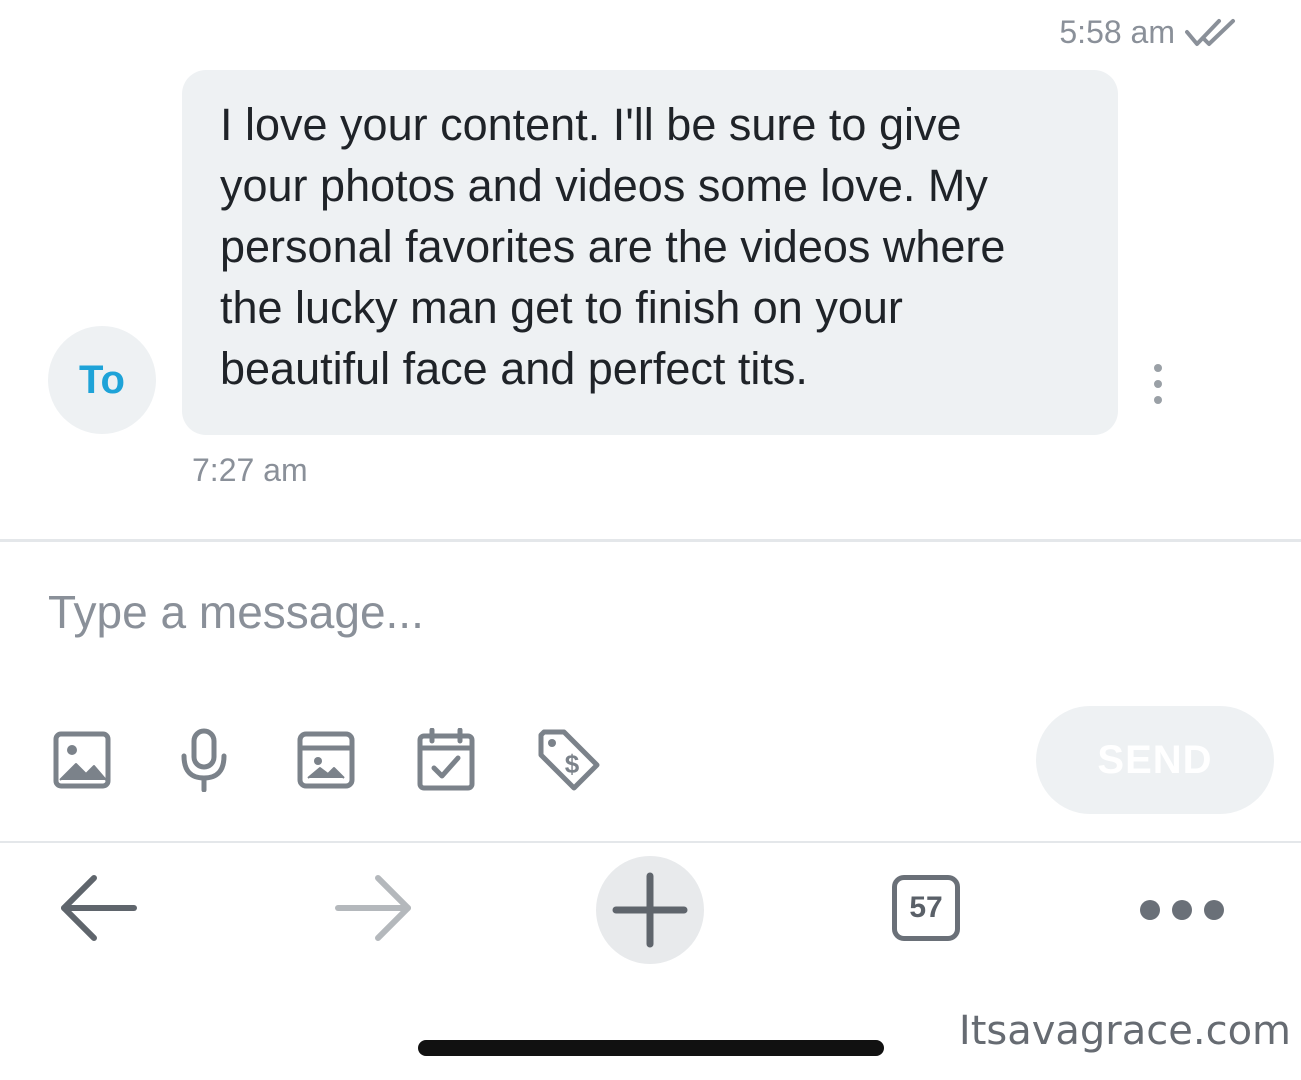  What do you see at coordinates (1182, 910) in the screenshot?
I see `more-dots-icon` at bounding box center [1182, 910].